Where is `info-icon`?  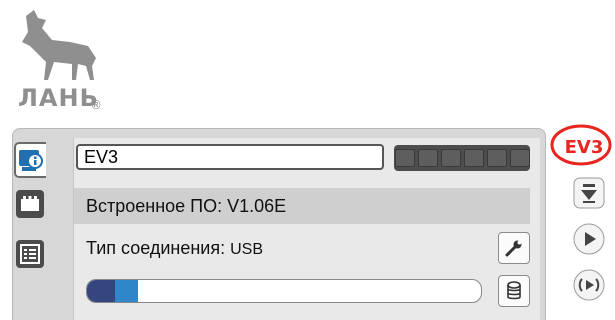
info-icon is located at coordinates (31, 160).